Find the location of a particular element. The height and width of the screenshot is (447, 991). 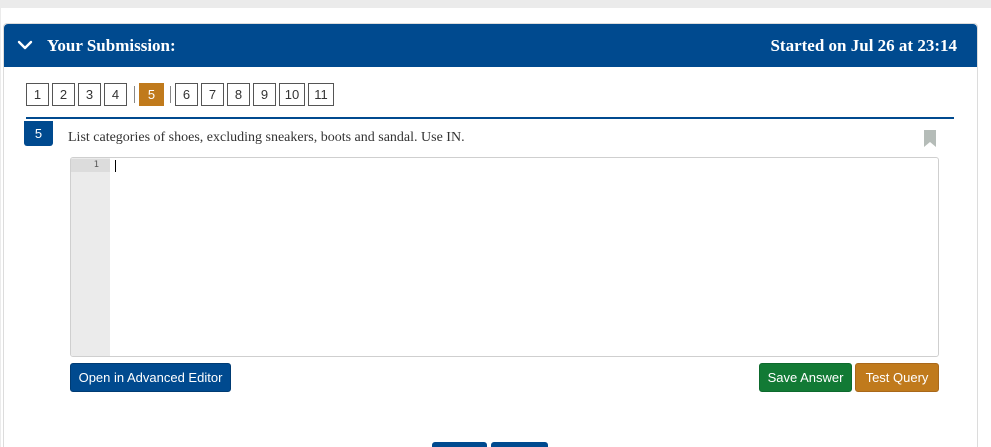

submission-title: Your Submission: is located at coordinates (111, 45).